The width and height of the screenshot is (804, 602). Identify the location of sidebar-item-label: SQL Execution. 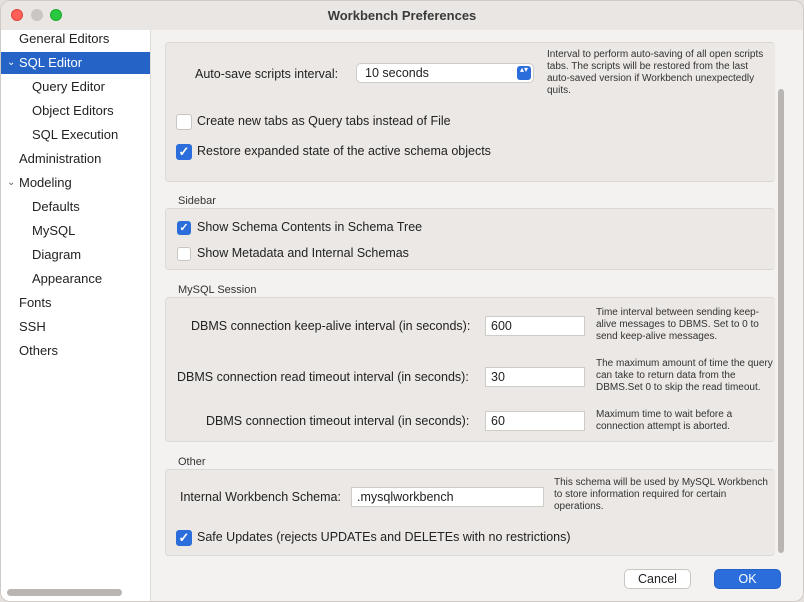
(75, 134).